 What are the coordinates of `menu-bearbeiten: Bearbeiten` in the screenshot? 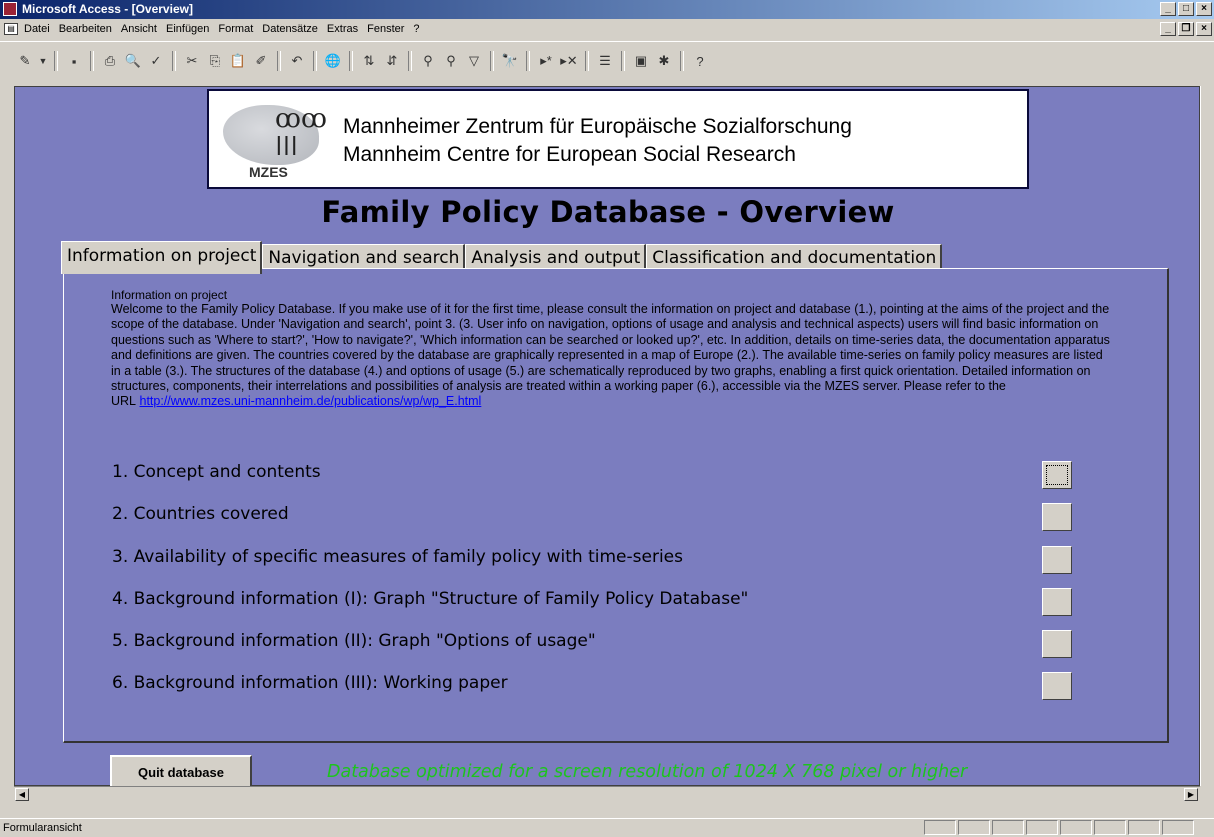 It's located at (85, 29).